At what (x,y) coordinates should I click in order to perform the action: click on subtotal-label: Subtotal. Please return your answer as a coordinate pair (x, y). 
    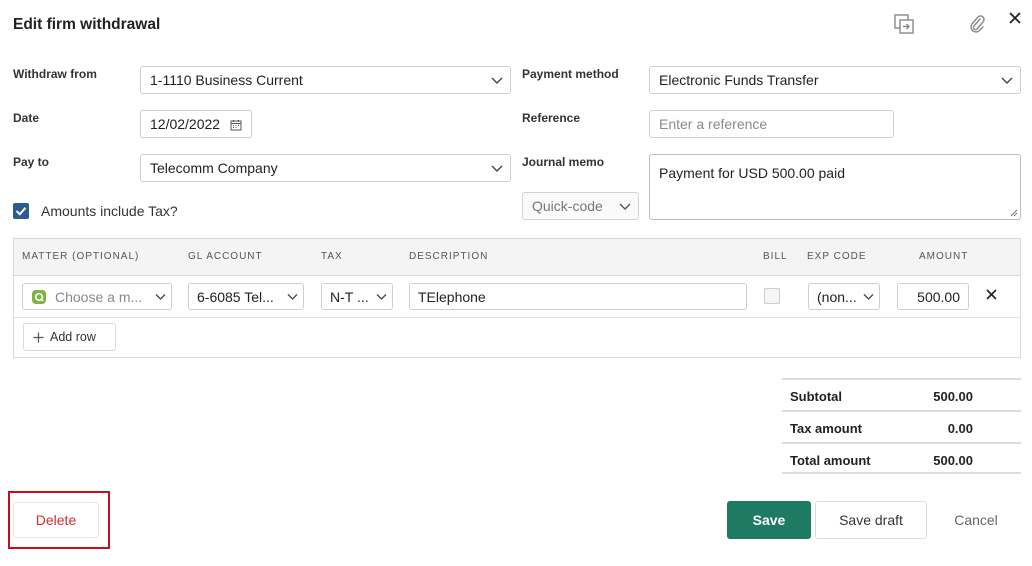
    Looking at the image, I should click on (816, 396).